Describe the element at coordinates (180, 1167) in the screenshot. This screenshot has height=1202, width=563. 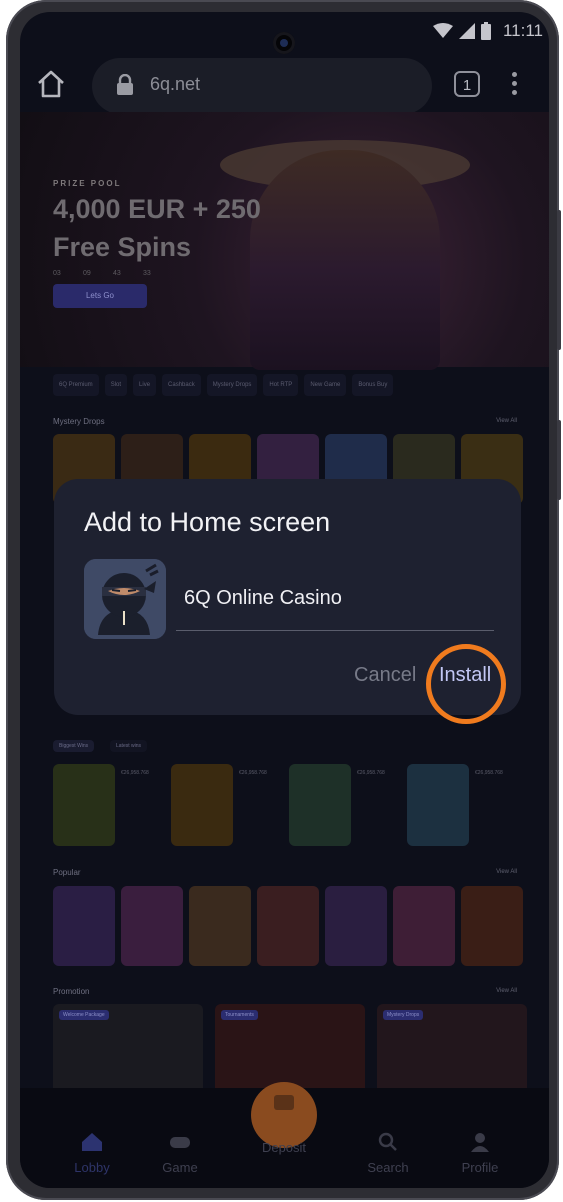
I see `nav-game-label: Game` at that location.